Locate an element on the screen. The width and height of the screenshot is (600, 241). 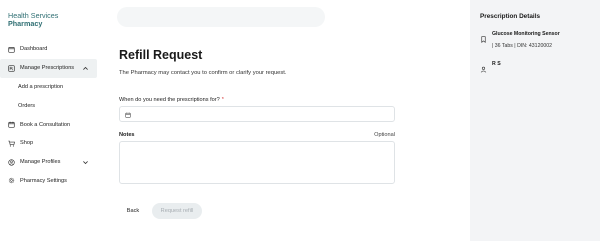
sidebar-item-label: Dashboard is located at coordinates (34, 49).